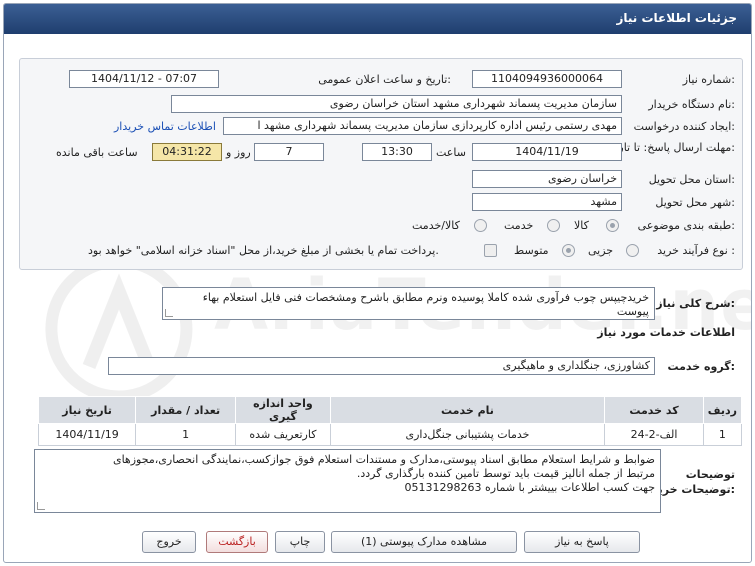 This screenshot has width=755, height=566. I want to click on description-label: شرح کلی نیاز:, so click(695, 303).